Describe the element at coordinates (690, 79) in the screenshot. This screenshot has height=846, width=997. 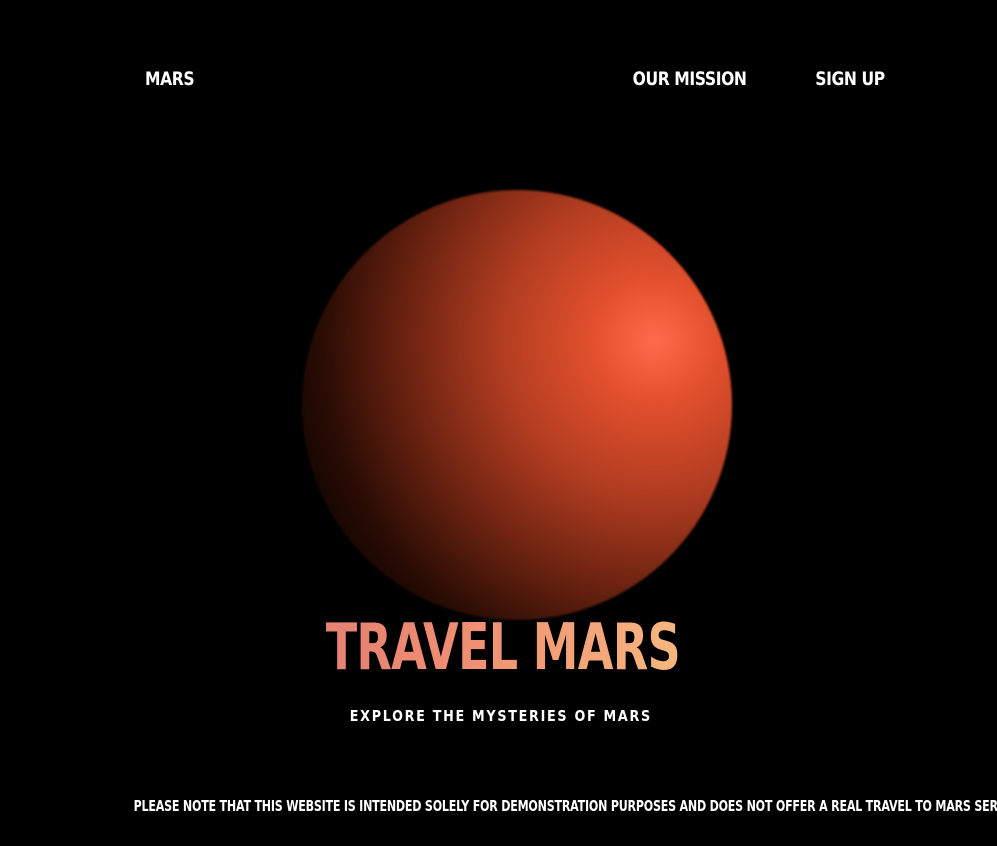
I see `nav-our-mission-link: OUR MISSION` at that location.